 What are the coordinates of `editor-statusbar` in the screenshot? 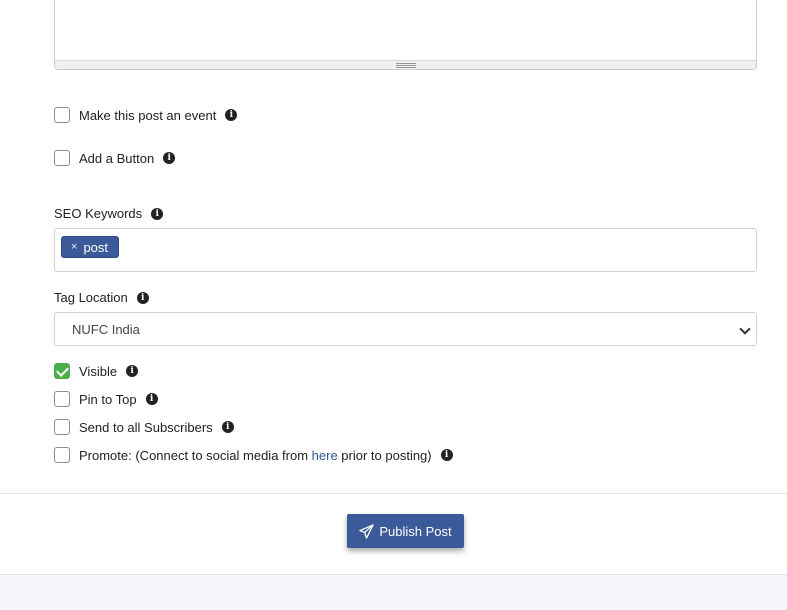 It's located at (405, 64).